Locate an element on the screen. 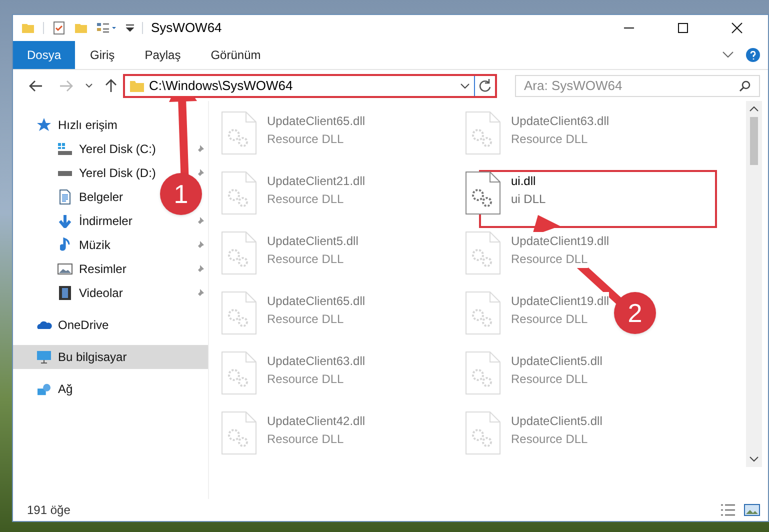 The height and width of the screenshot is (532, 769). navigation-item: Hızlı erişim is located at coordinates (69, 125).